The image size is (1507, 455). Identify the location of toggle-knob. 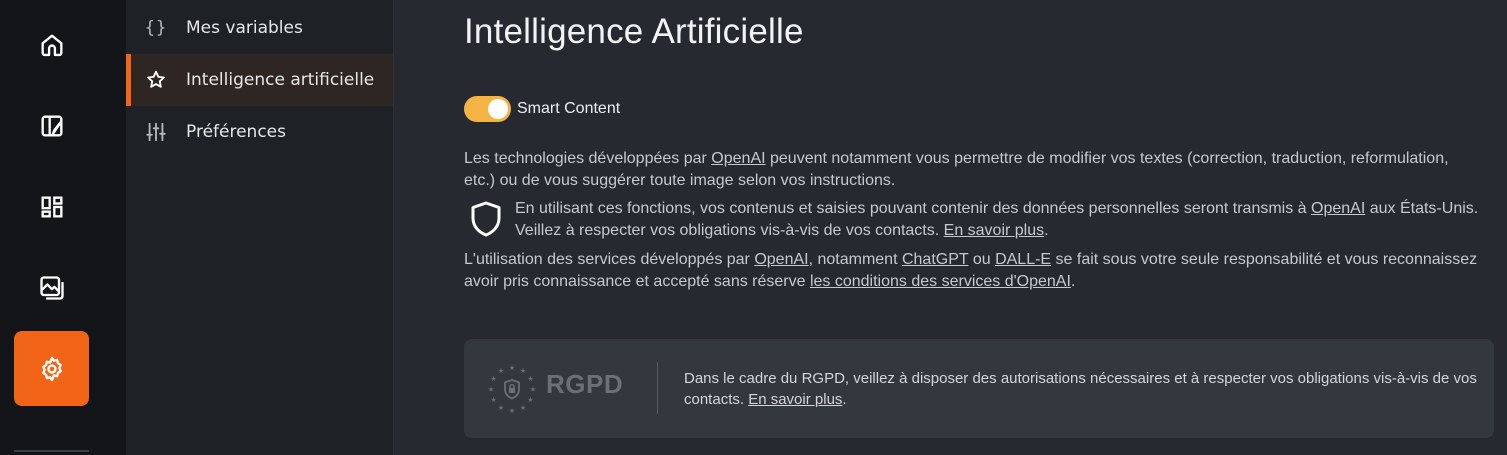
(498, 109).